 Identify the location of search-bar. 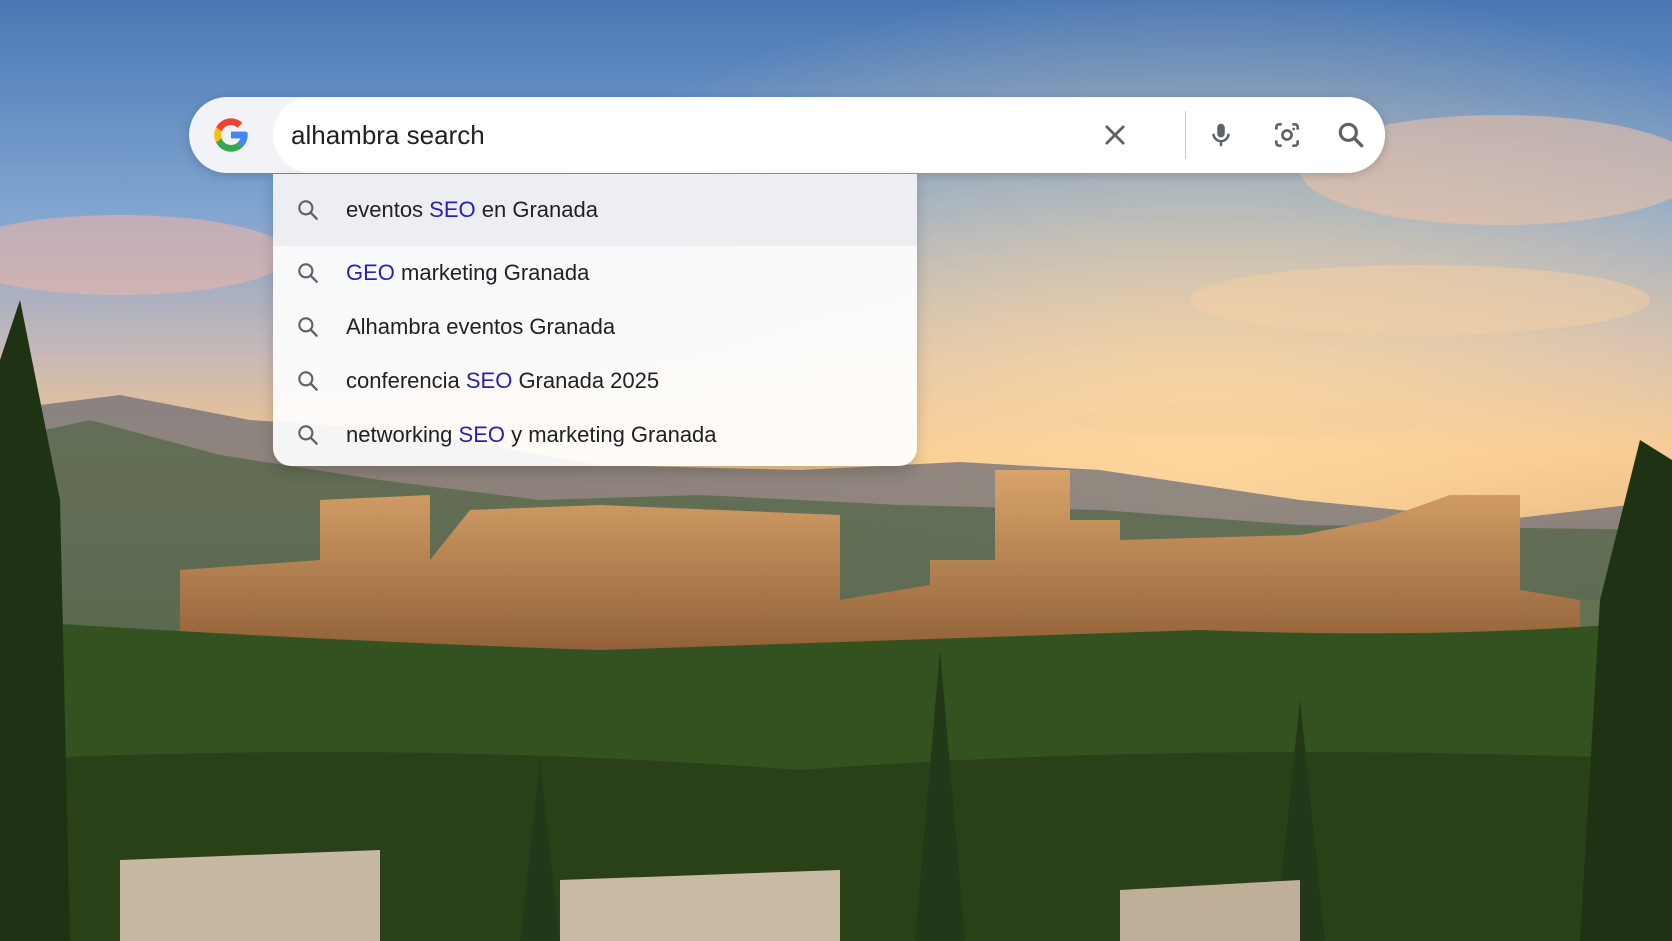
(787, 135).